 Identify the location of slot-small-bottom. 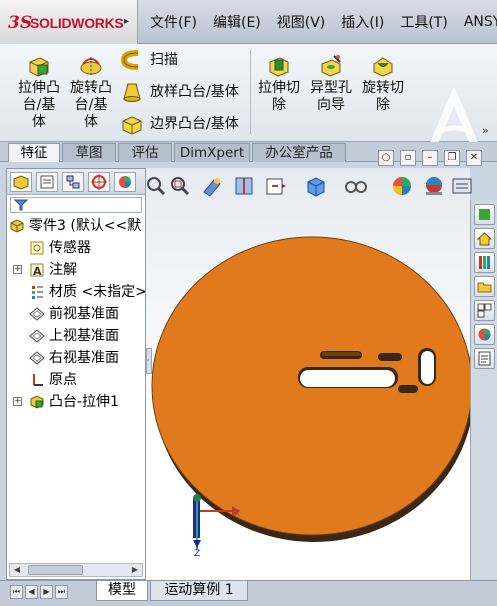
(408, 389).